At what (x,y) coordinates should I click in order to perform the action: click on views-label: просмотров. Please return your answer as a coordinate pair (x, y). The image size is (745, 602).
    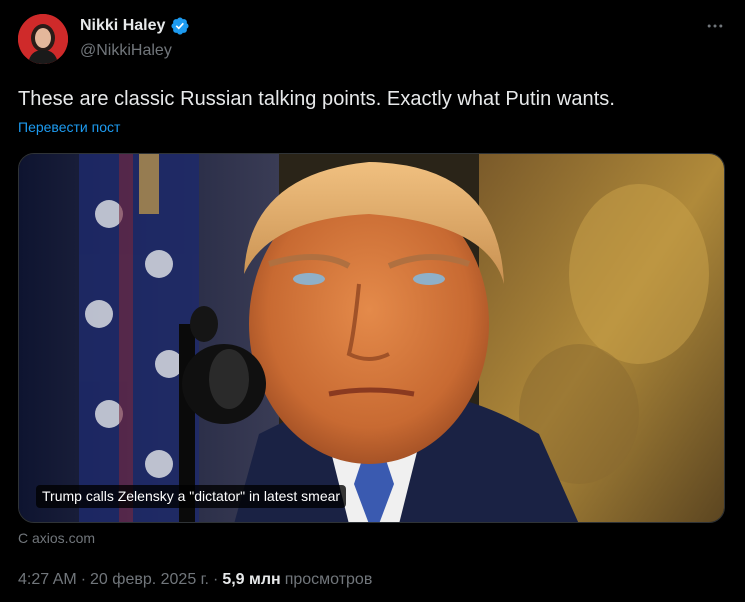
    Looking at the image, I should click on (328, 579).